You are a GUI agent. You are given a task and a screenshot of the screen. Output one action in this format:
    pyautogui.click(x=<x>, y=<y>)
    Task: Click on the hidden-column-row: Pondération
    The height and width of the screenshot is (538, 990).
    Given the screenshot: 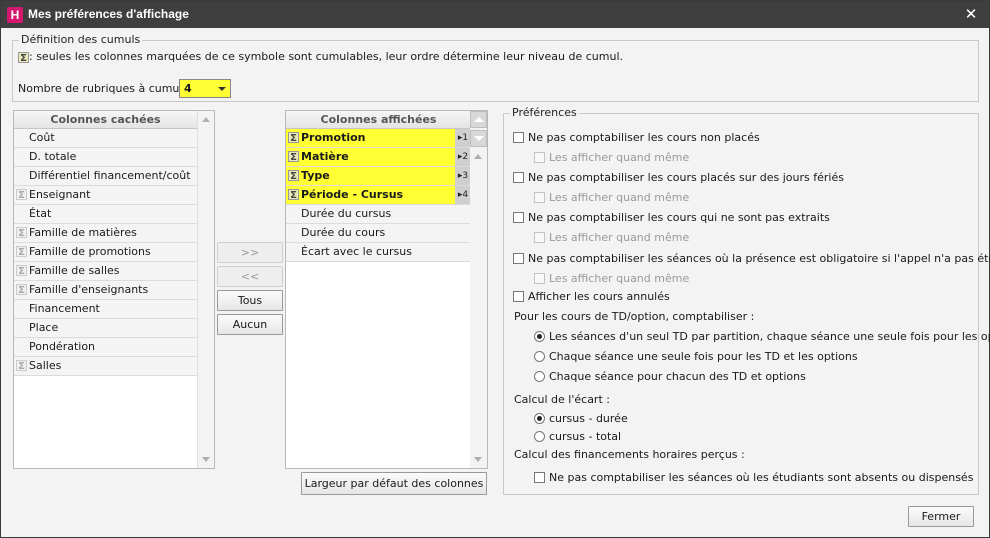 What is the action you would take?
    pyautogui.click(x=105, y=347)
    